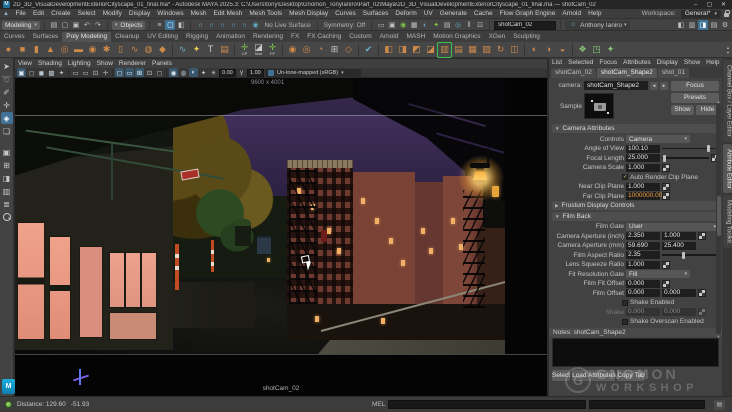 The width and height of the screenshot is (732, 412). I want to click on copy-tab-button: Copy Tab, so click(631, 375).